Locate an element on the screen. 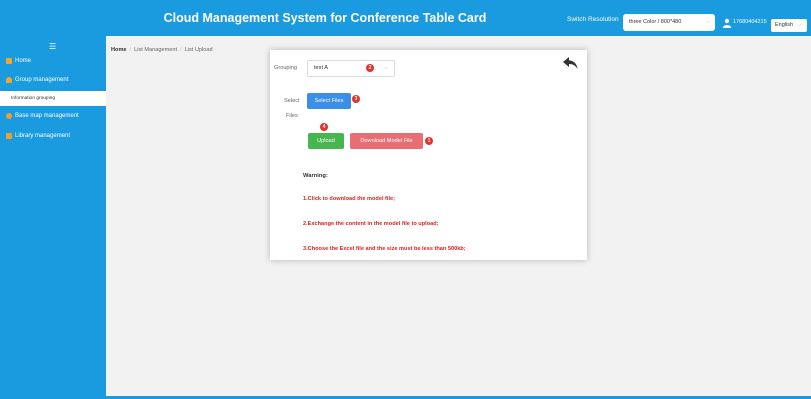 The width and height of the screenshot is (811, 399). sidebar-item-group-management: Group management is located at coordinates (53, 80).